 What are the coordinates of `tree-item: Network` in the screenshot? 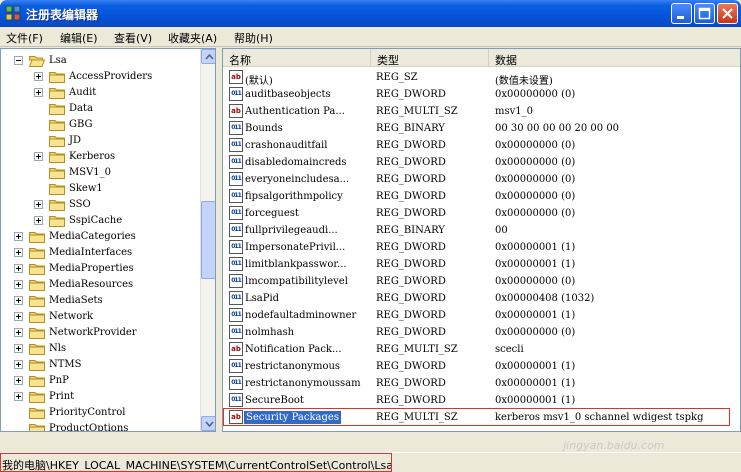 It's located at (101, 317).